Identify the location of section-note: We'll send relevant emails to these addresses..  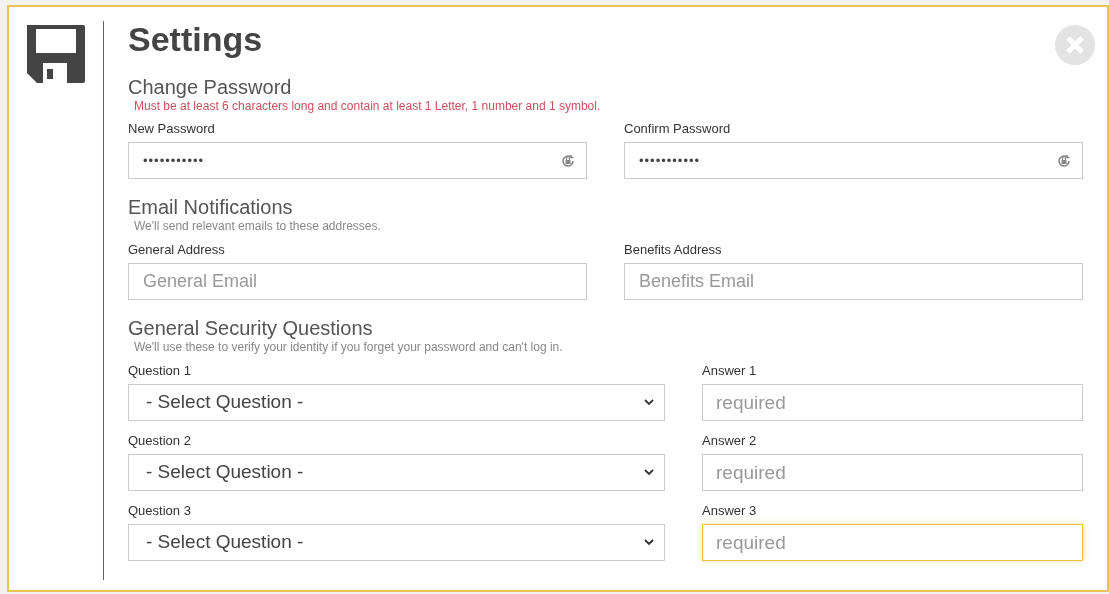
(257, 226).